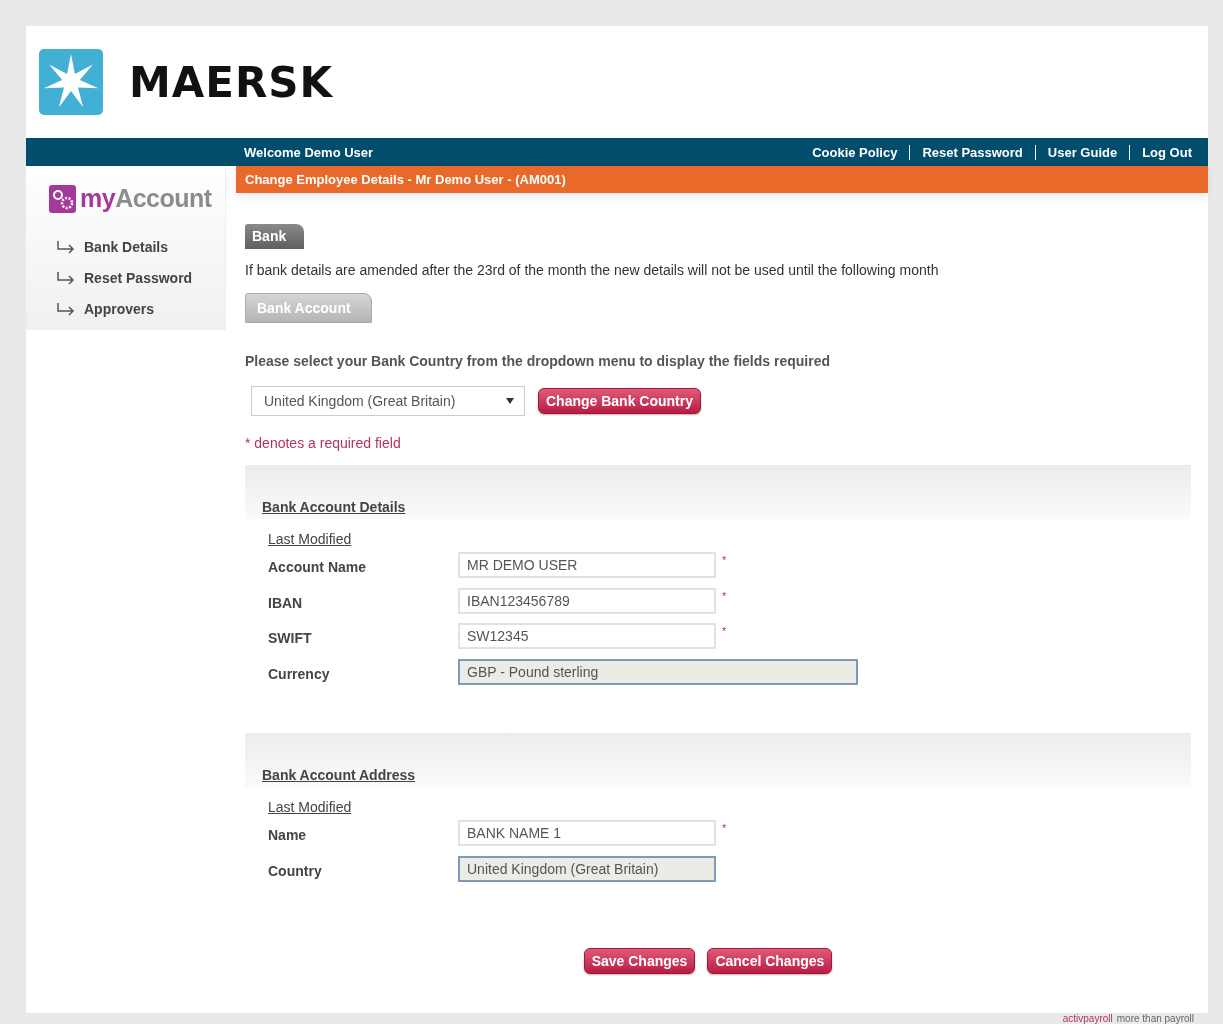 The width and height of the screenshot is (1223, 1024). What do you see at coordinates (125, 277) in the screenshot?
I see `sidebar-link: Reset Password` at bounding box center [125, 277].